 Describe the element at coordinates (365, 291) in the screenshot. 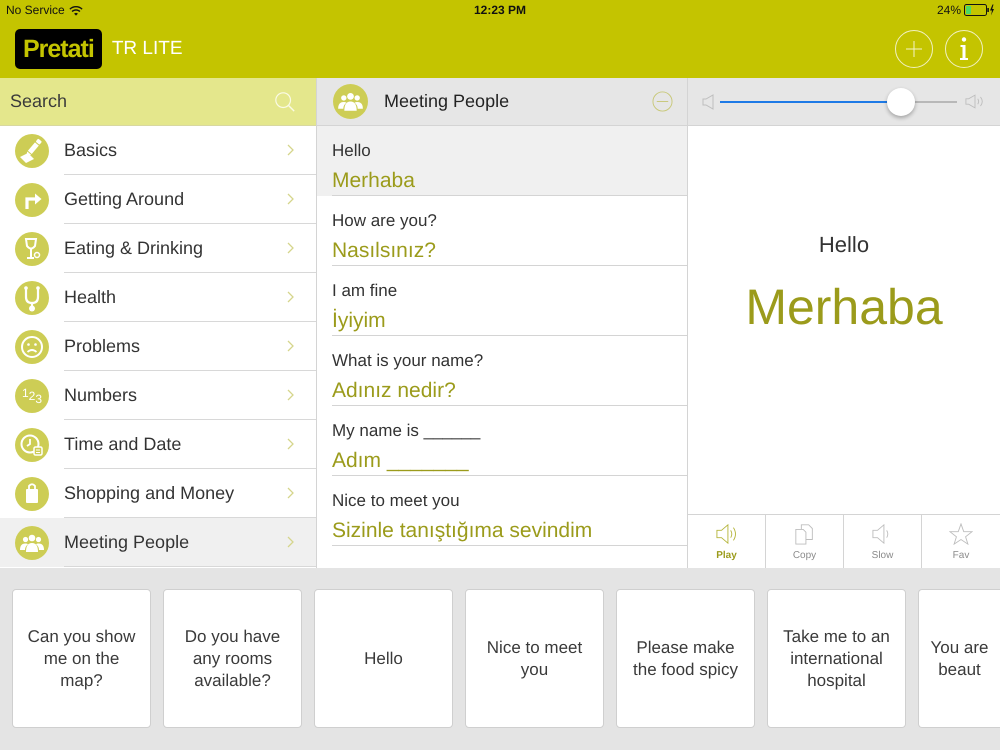

I see `phrase-text: I am fine` at that location.